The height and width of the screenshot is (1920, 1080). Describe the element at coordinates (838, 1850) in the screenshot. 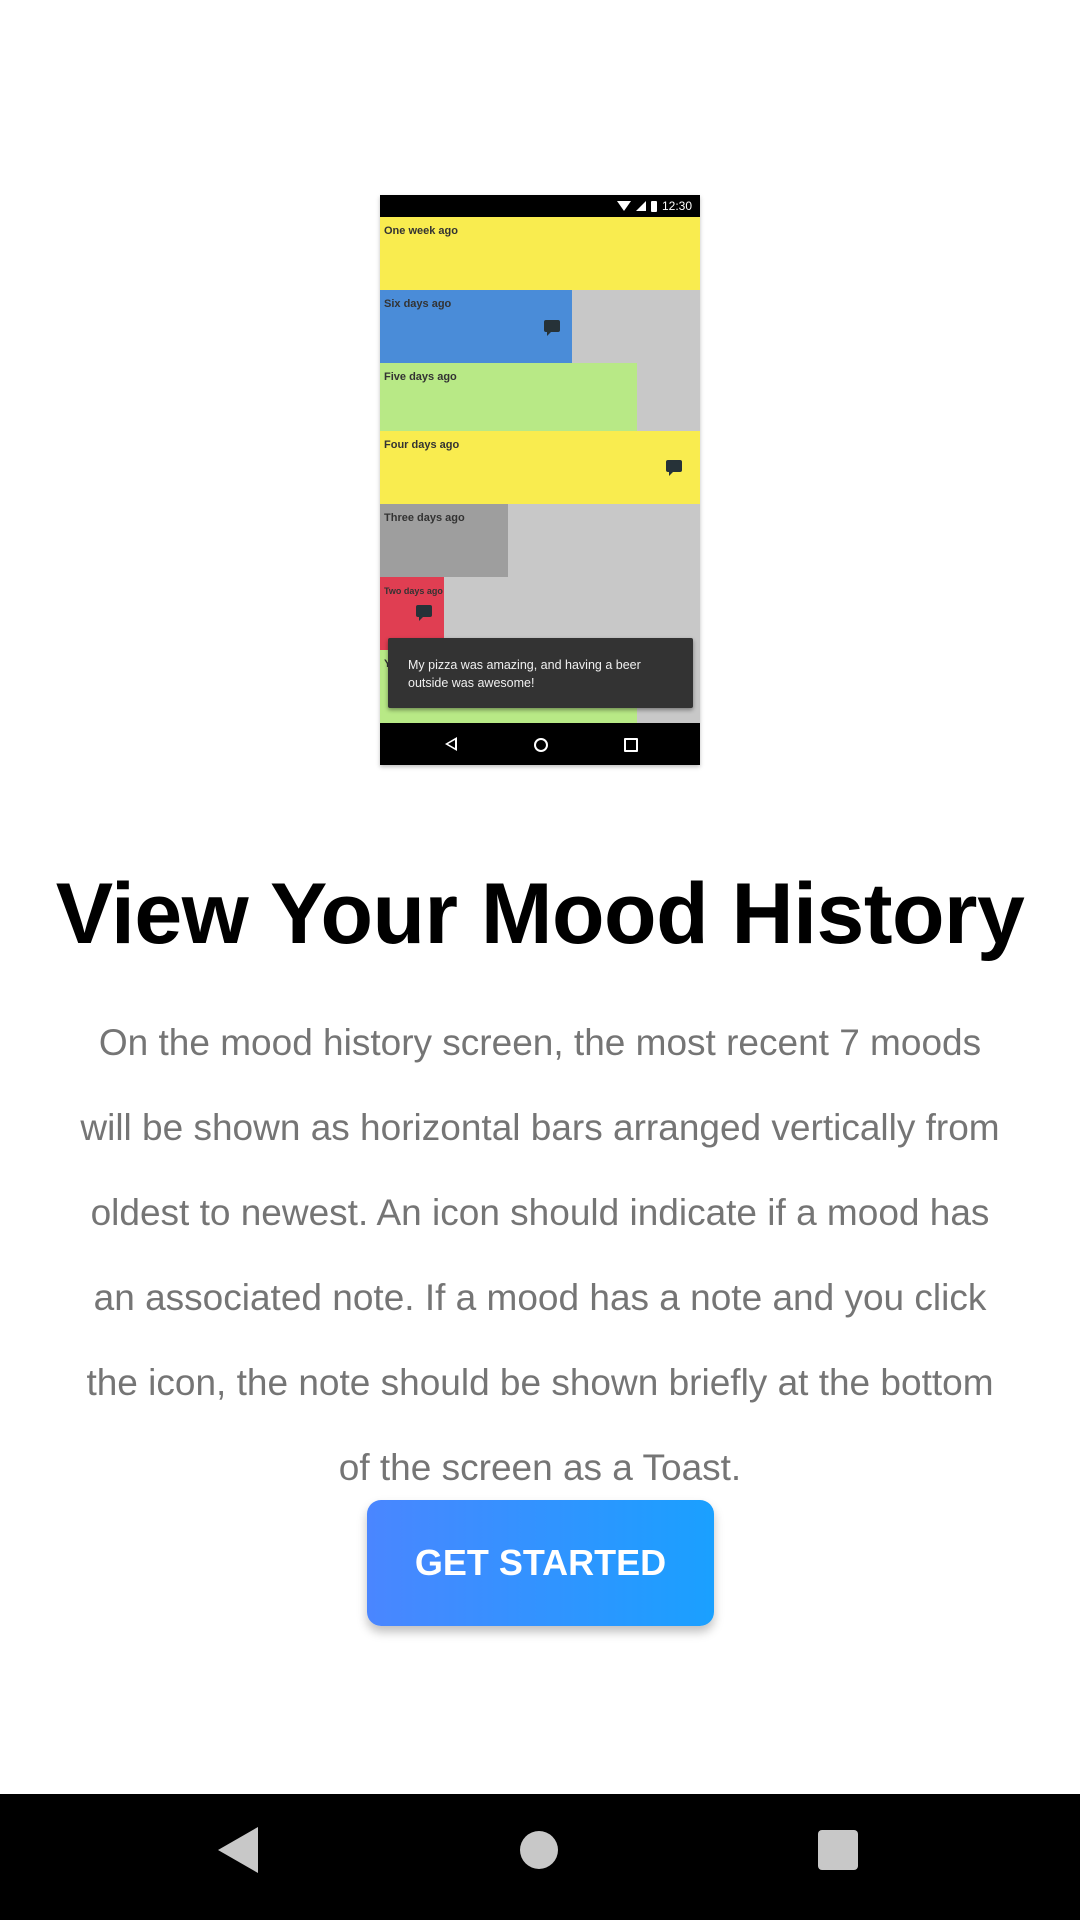

I see `recents-icon` at that location.